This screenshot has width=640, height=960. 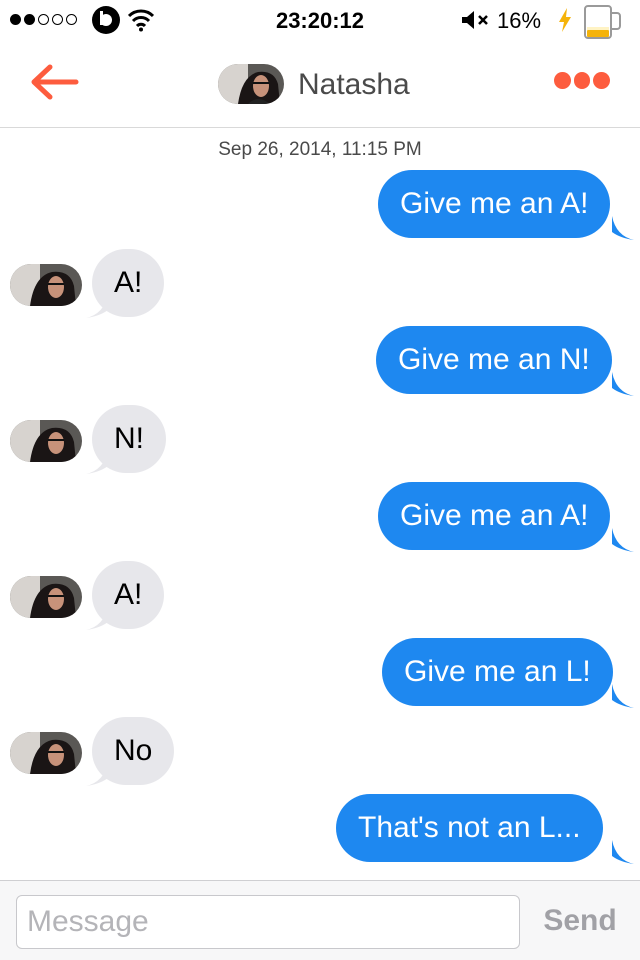 What do you see at coordinates (565, 20) in the screenshot?
I see `charging-bolt-icon` at bounding box center [565, 20].